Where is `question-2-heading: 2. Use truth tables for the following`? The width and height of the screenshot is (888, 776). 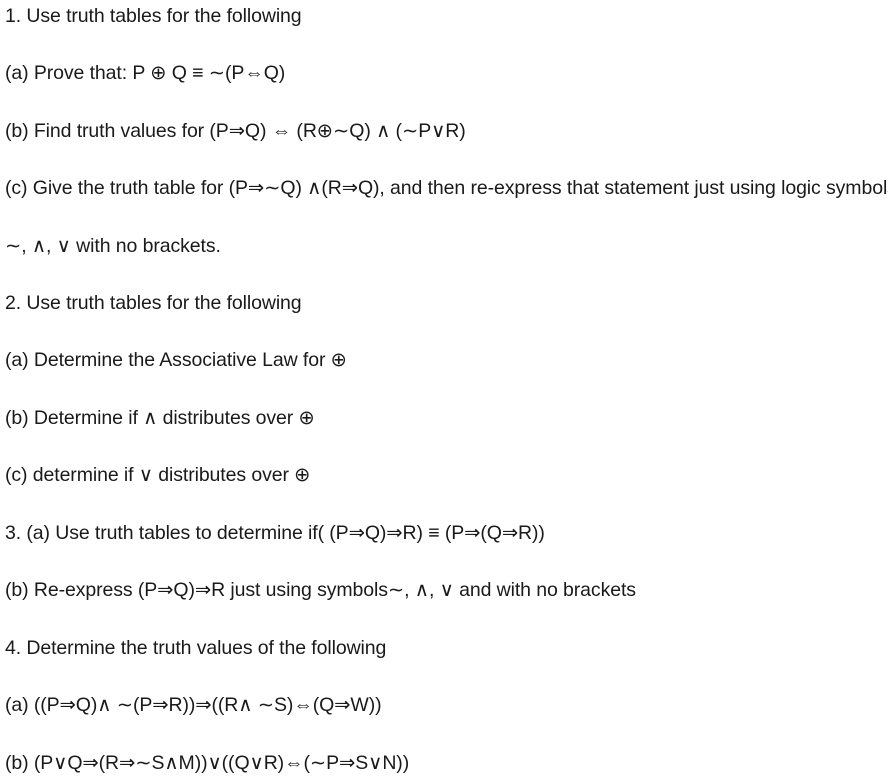 question-2-heading: 2. Use truth tables for the following is located at coordinates (153, 303).